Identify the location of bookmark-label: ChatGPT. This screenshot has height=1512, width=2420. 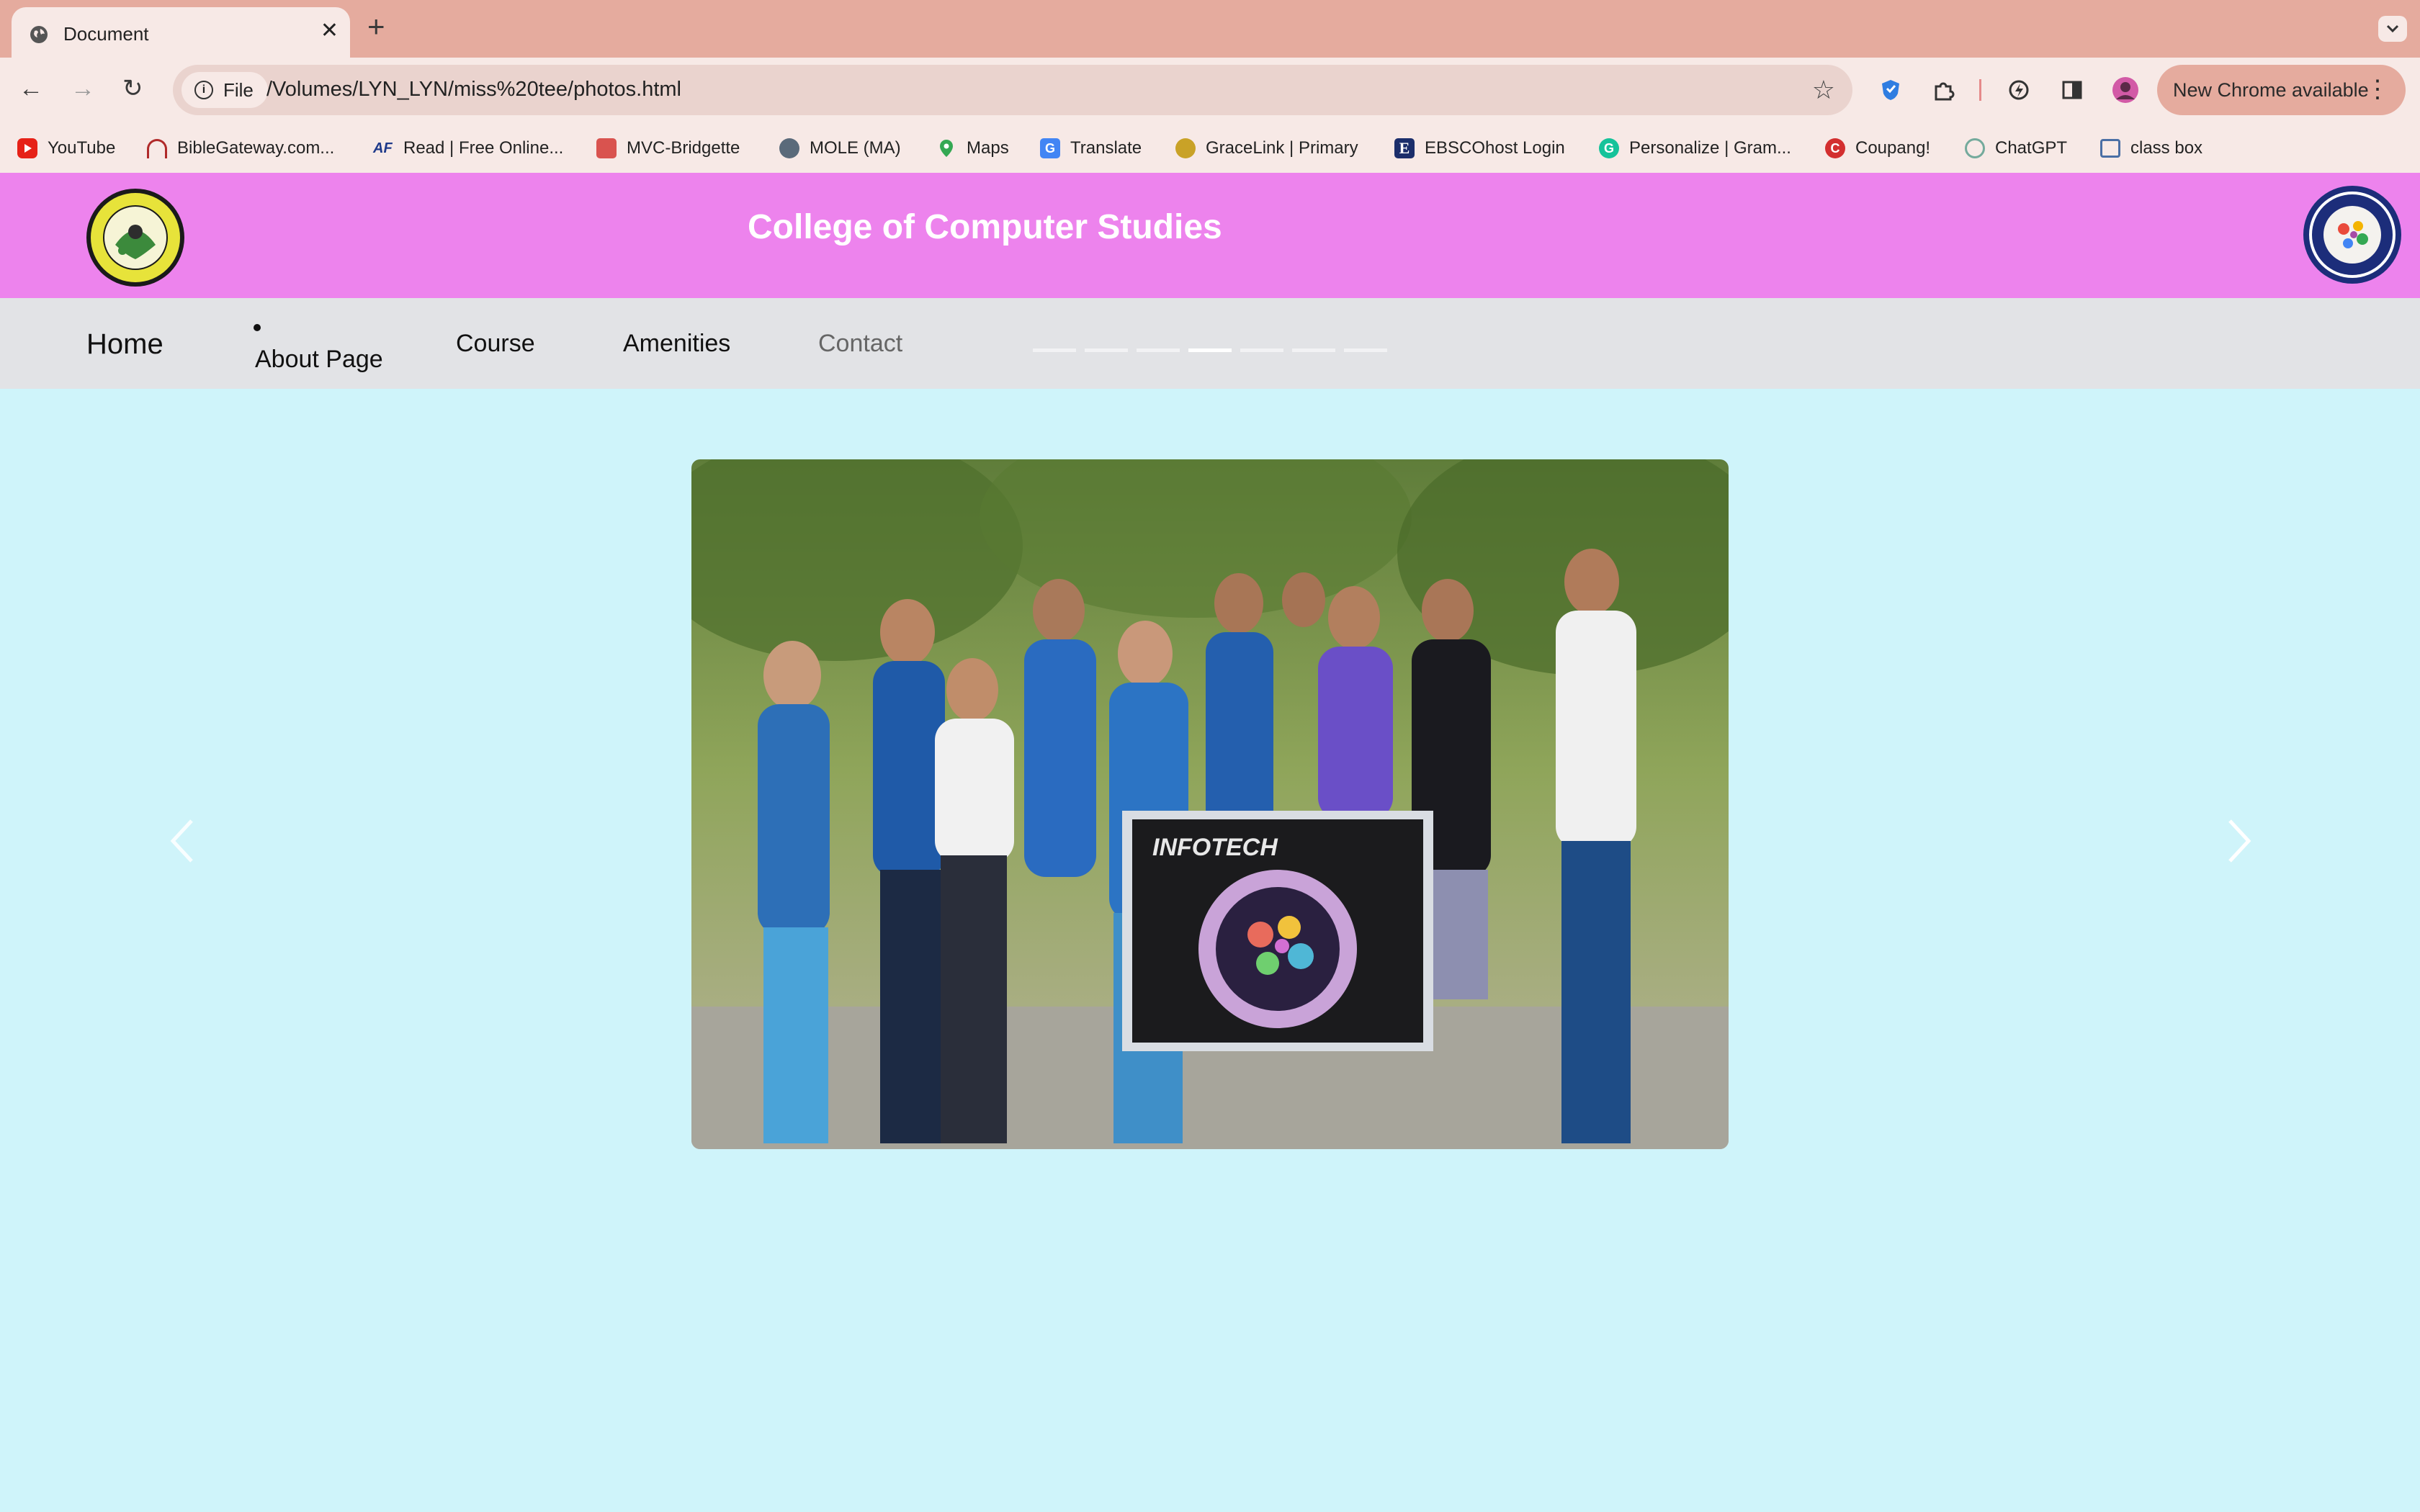
(2031, 148).